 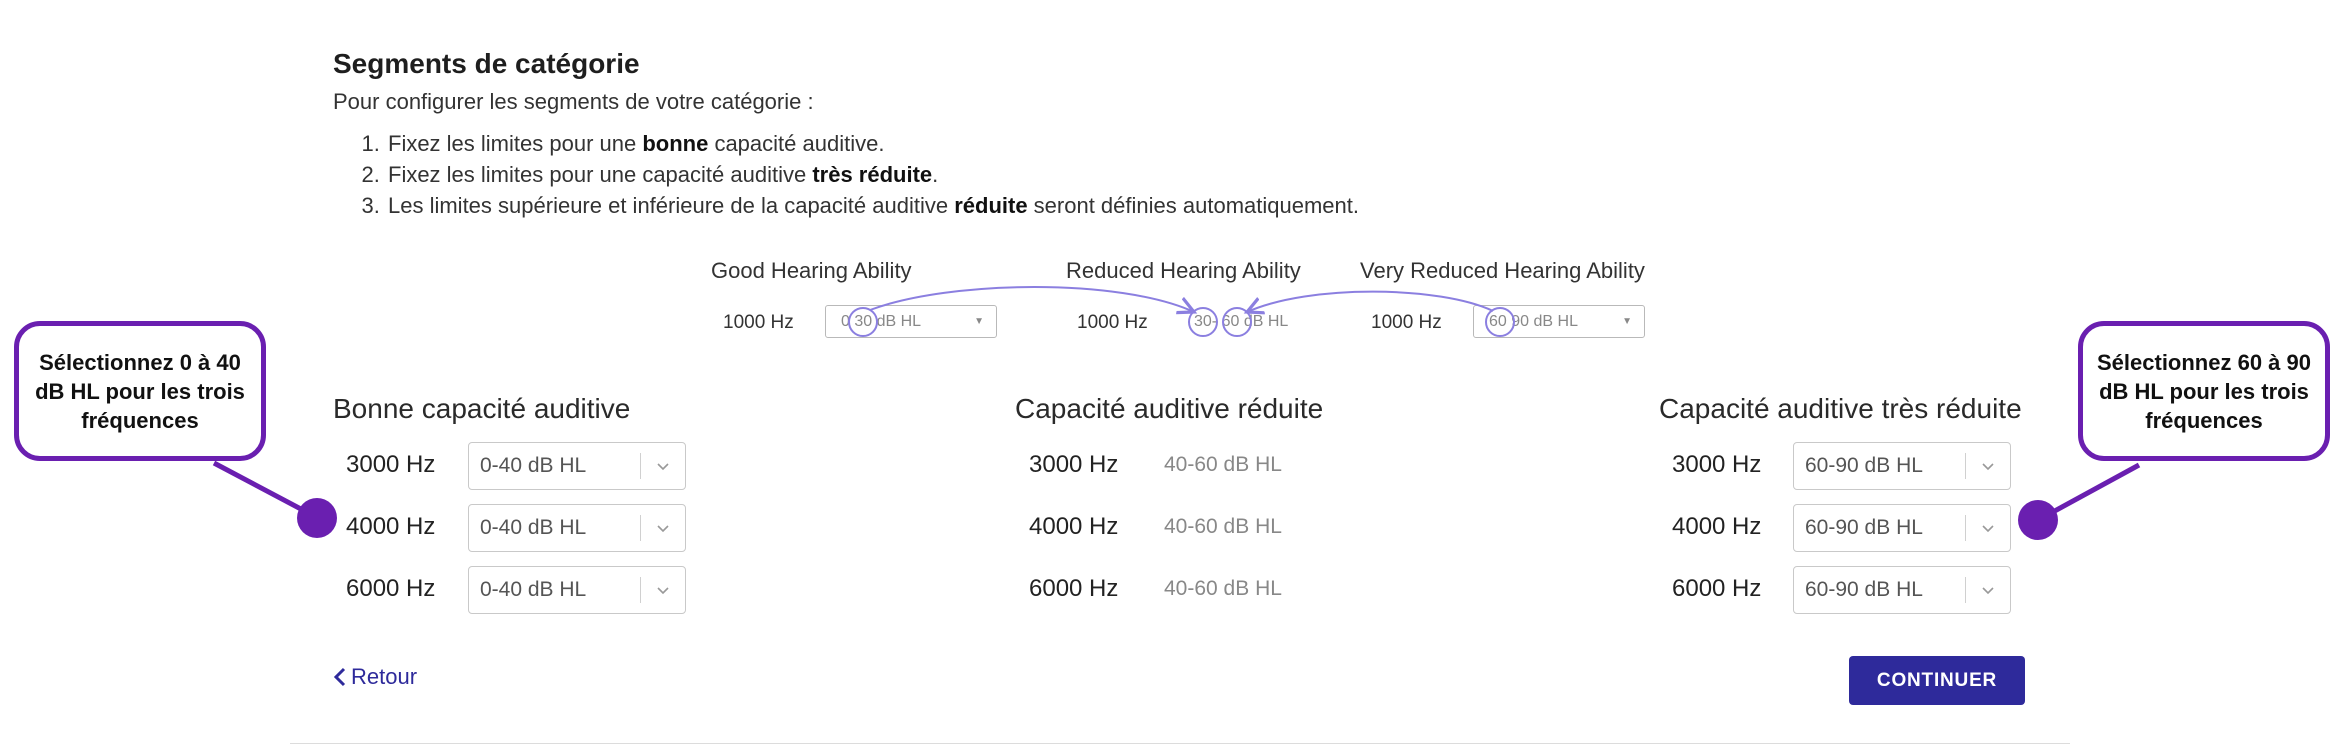 I want to click on callout-connectors, so click(x=1176, y=491).